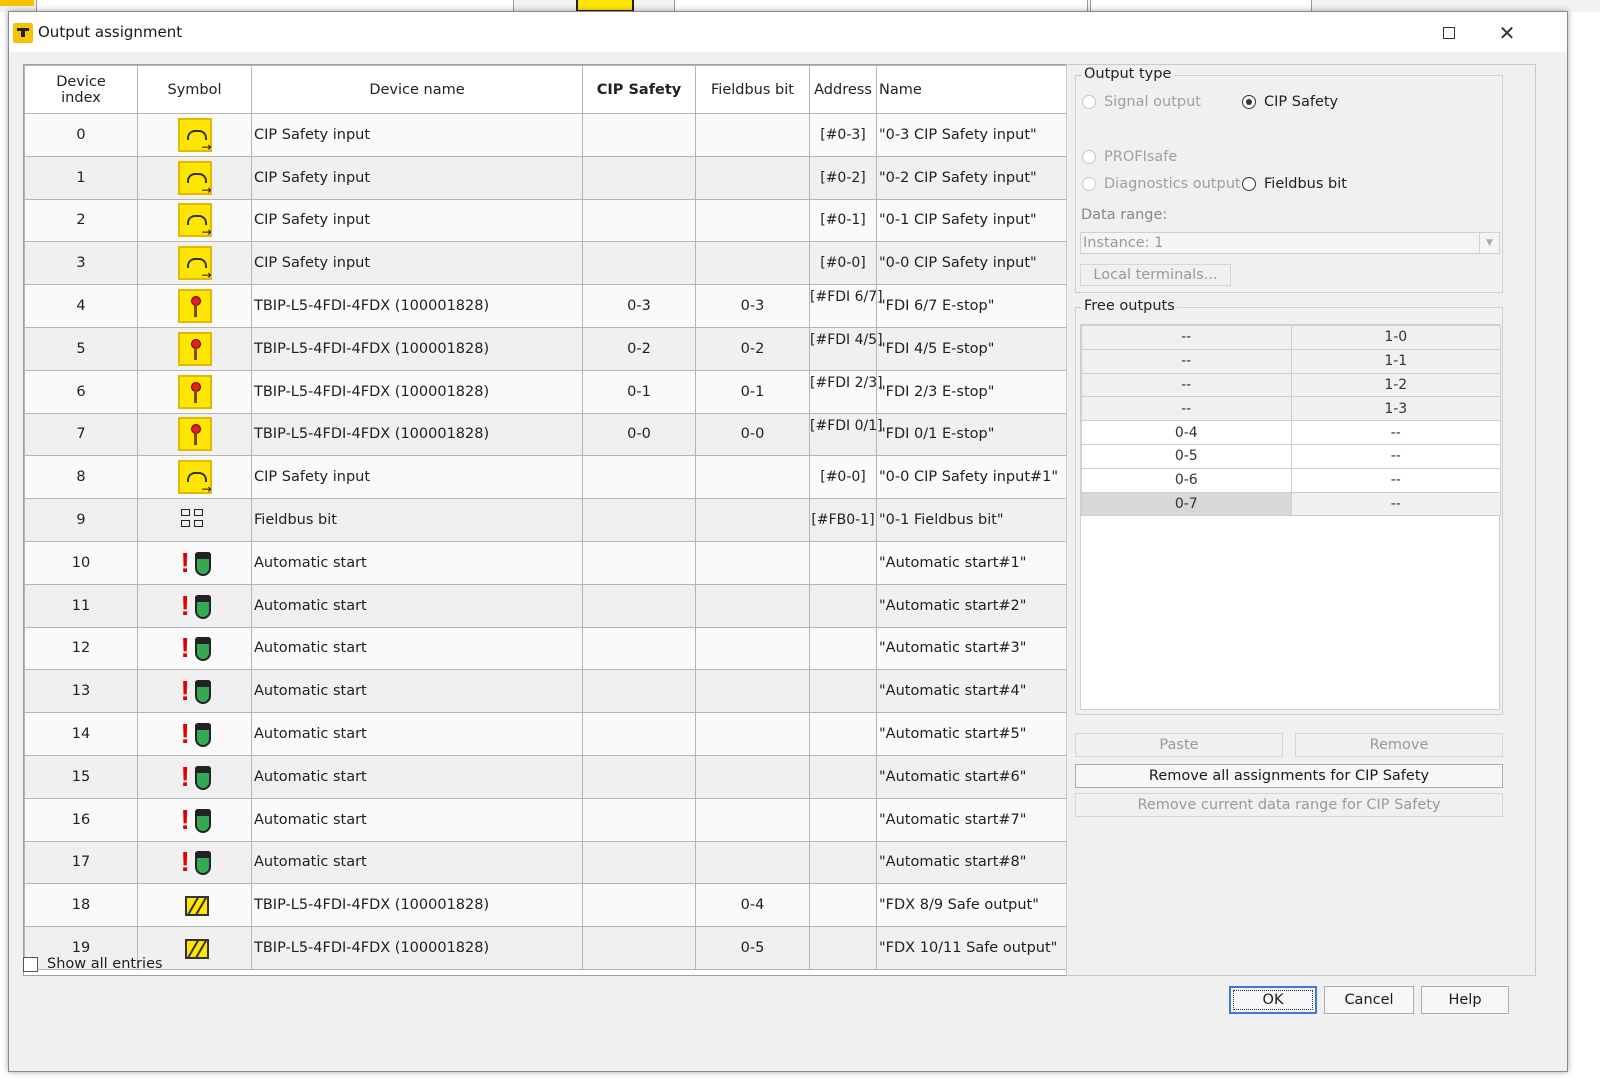 The image size is (1600, 1087). I want to click on free-output-row: -- 1-1, so click(1291, 361).